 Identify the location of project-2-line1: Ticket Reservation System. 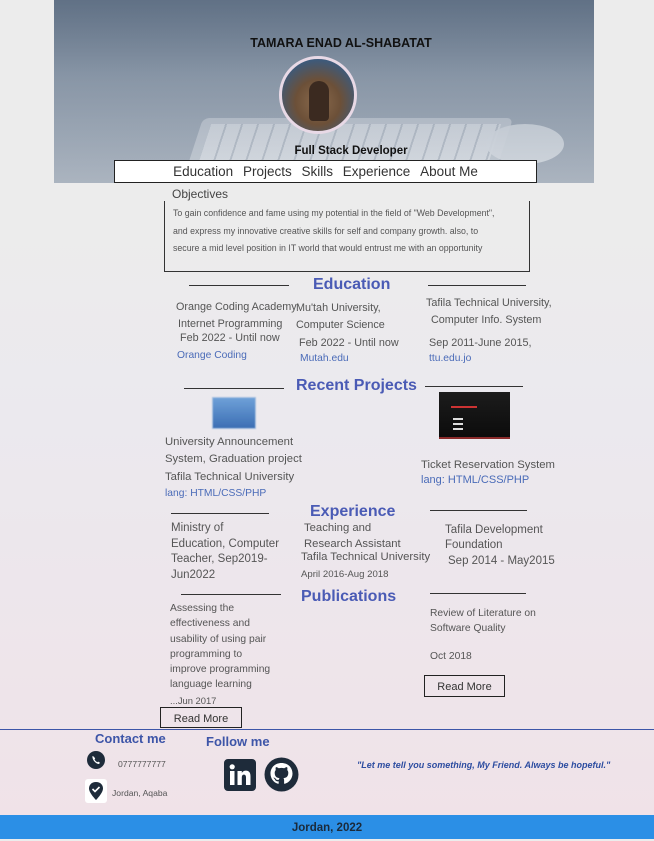
(488, 465).